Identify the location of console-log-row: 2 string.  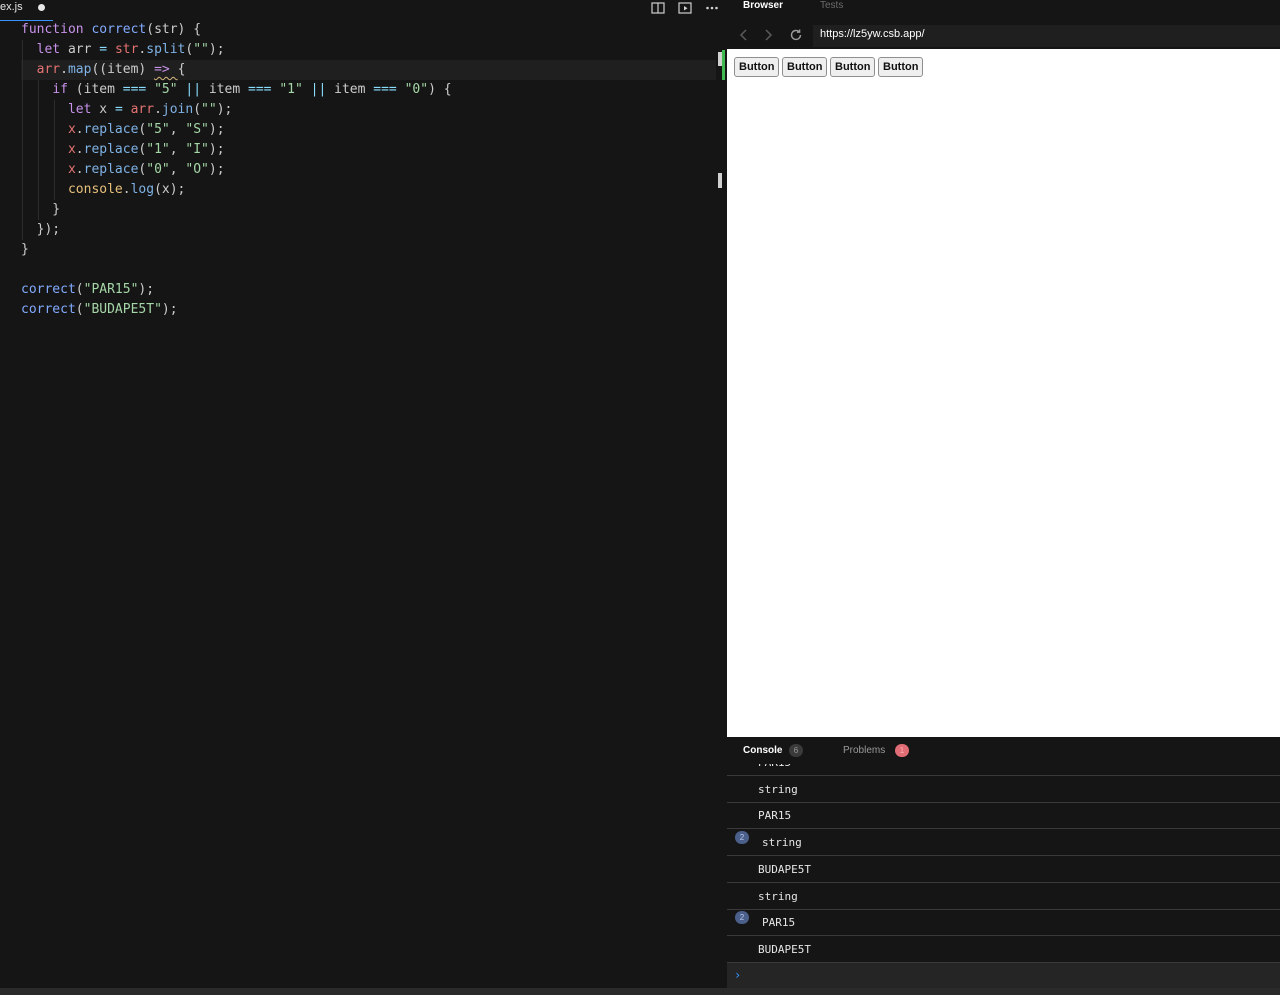
(1003, 843).